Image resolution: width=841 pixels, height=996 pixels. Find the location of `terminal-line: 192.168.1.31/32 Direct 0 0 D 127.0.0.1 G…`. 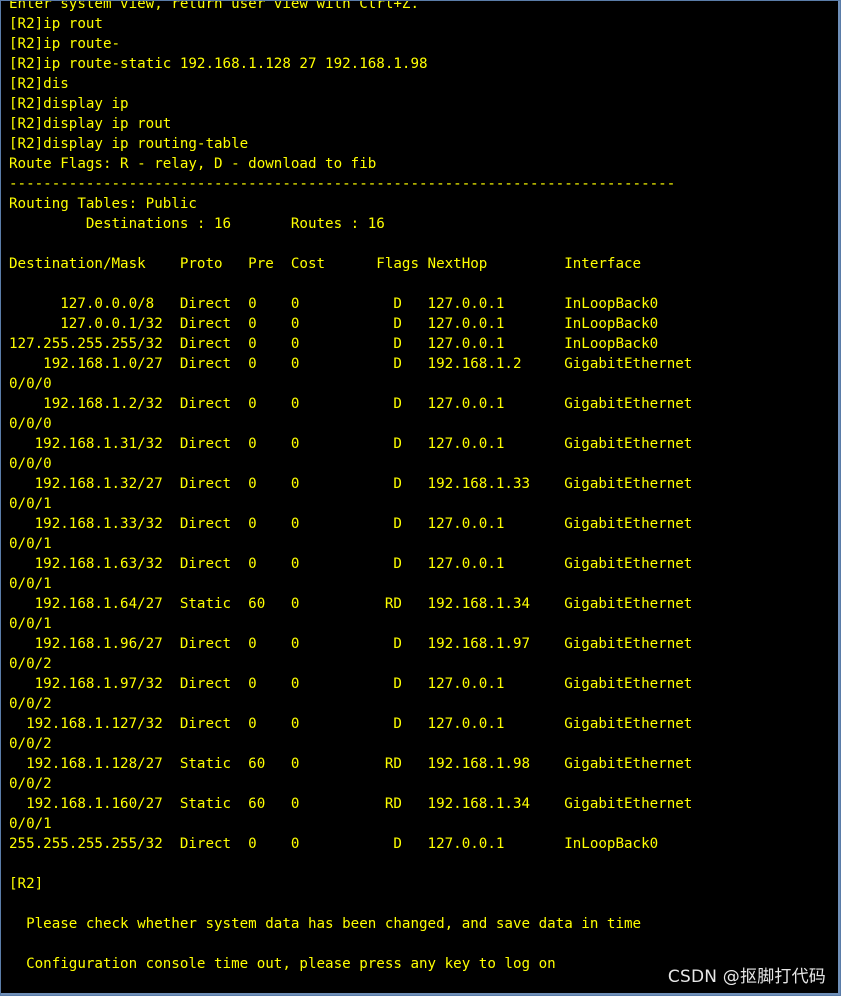

terminal-line: 192.168.1.31/32 Direct 0 0 D 127.0.0.1 G… is located at coordinates (351, 444).